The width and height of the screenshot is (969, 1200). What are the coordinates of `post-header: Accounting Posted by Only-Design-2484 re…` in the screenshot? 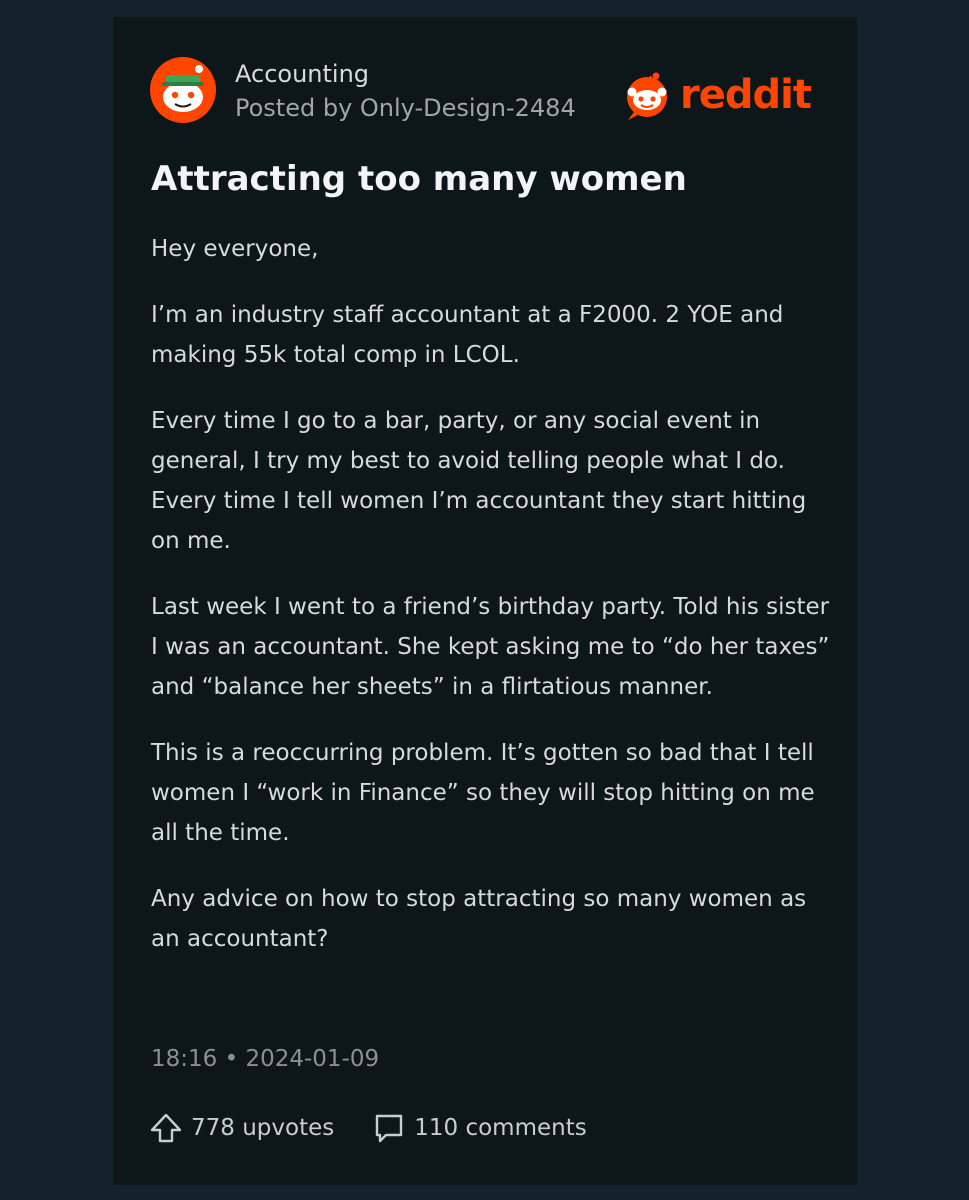 It's located at (490, 97).